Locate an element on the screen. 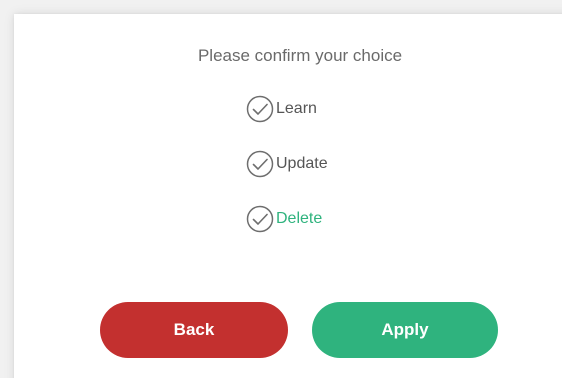 The image size is (562, 378). option-update: Update is located at coordinates (287, 164).